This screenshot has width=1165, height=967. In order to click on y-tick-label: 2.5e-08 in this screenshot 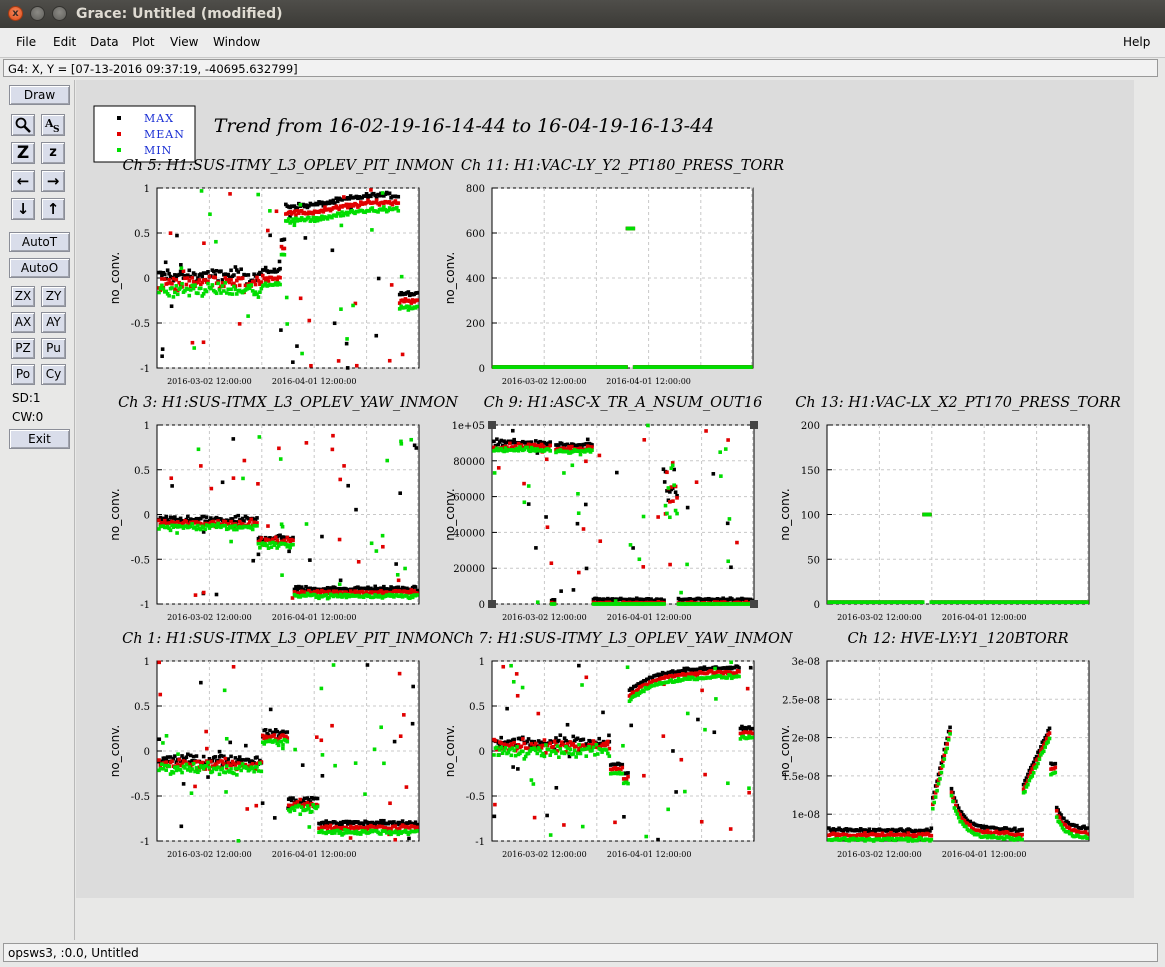, I will do `click(801, 700)`.